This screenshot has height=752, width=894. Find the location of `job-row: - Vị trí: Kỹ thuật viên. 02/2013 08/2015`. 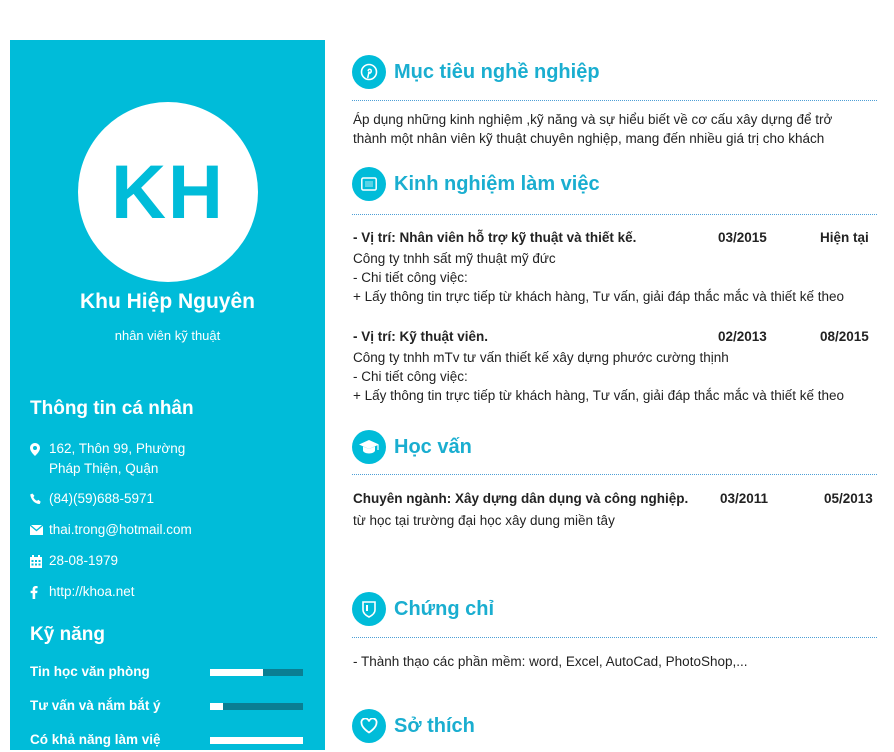

job-row: - Vị trí: Kỹ thuật viên. 02/2013 08/2015 is located at coordinates (613, 339).